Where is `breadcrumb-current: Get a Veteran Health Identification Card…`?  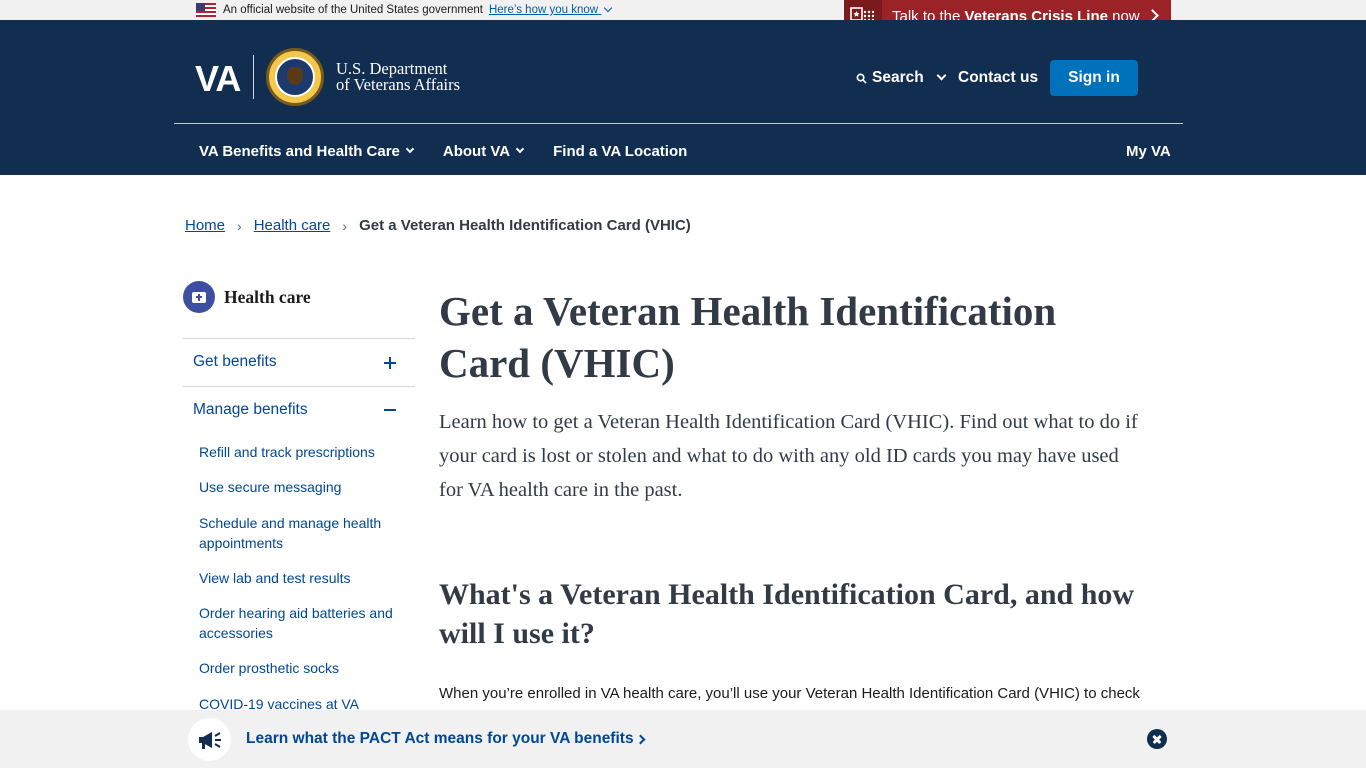
breadcrumb-current: Get a Veteran Health Identification Card… is located at coordinates (525, 225).